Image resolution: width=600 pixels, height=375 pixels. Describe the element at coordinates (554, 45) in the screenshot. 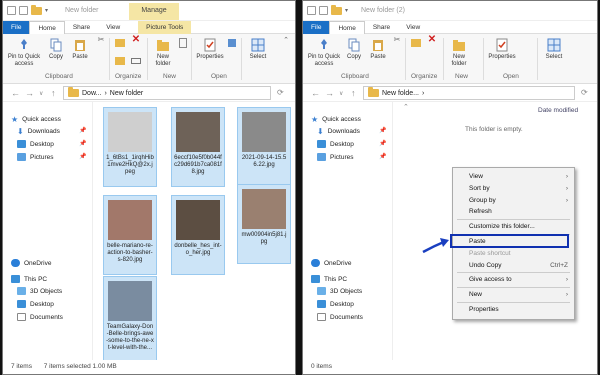

I see `select-grid-icon` at that location.